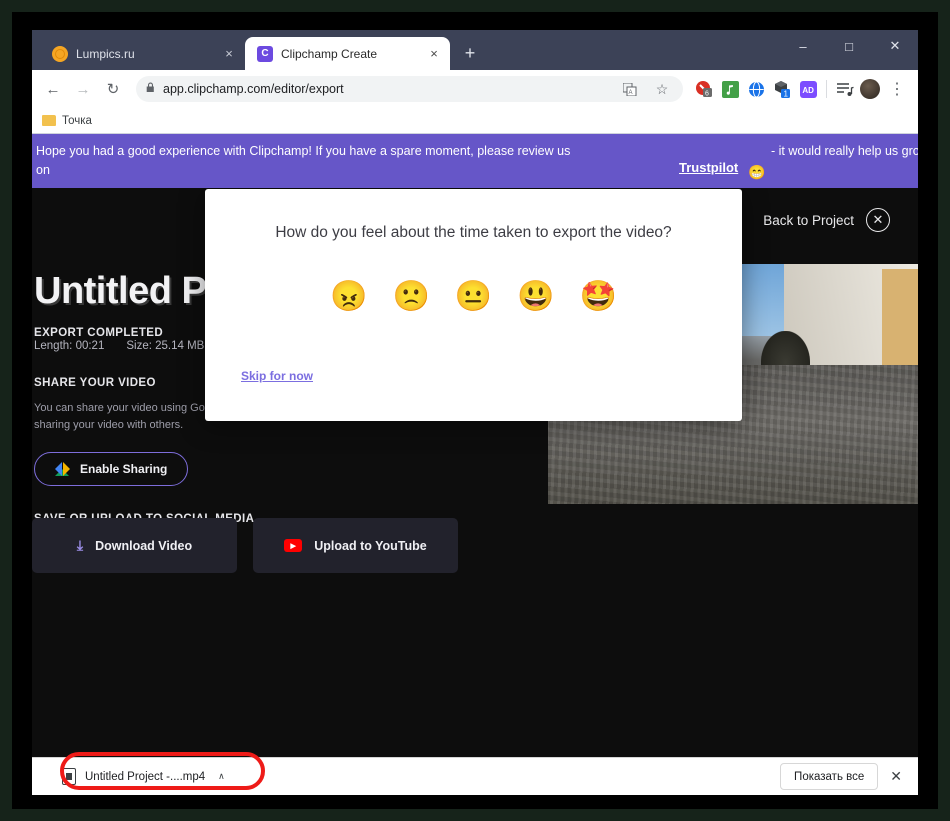 This screenshot has width=950, height=821. I want to click on browser-tab-clipchamp: C Clipchamp Create ×, so click(347, 53).